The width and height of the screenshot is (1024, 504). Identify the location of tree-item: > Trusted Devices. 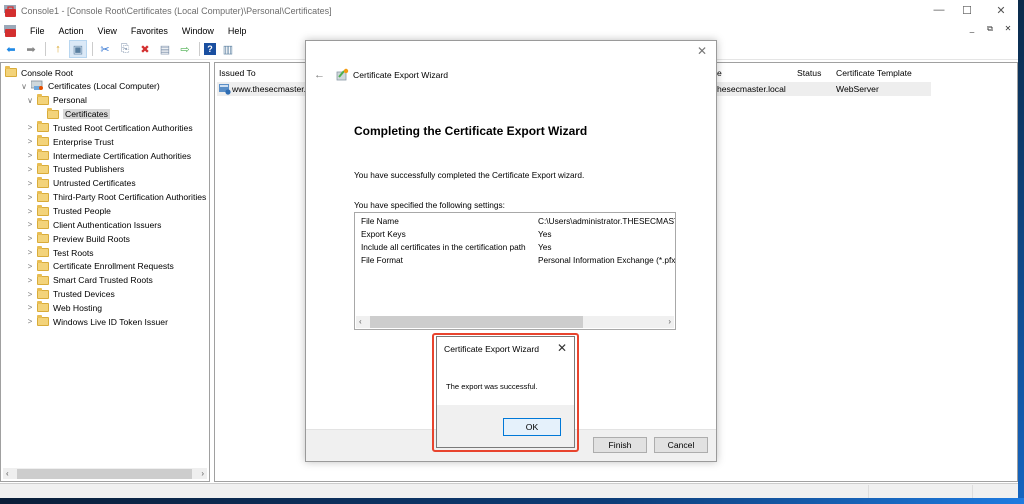
(70, 294).